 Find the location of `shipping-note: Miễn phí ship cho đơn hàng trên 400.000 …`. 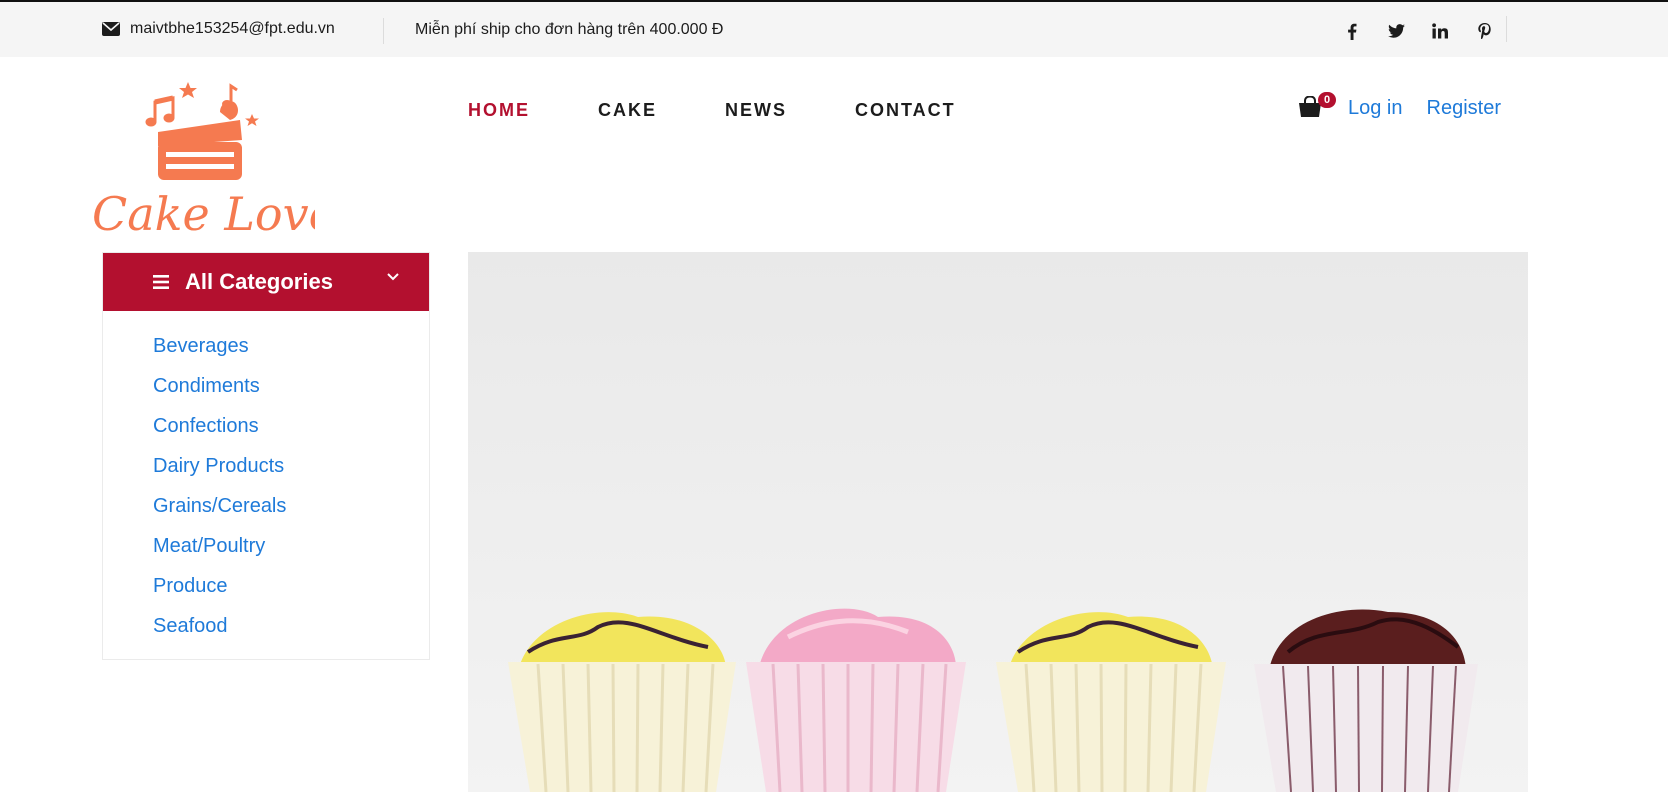

shipping-note: Miễn phí ship cho đơn hàng trên 400.000 … is located at coordinates (569, 29).